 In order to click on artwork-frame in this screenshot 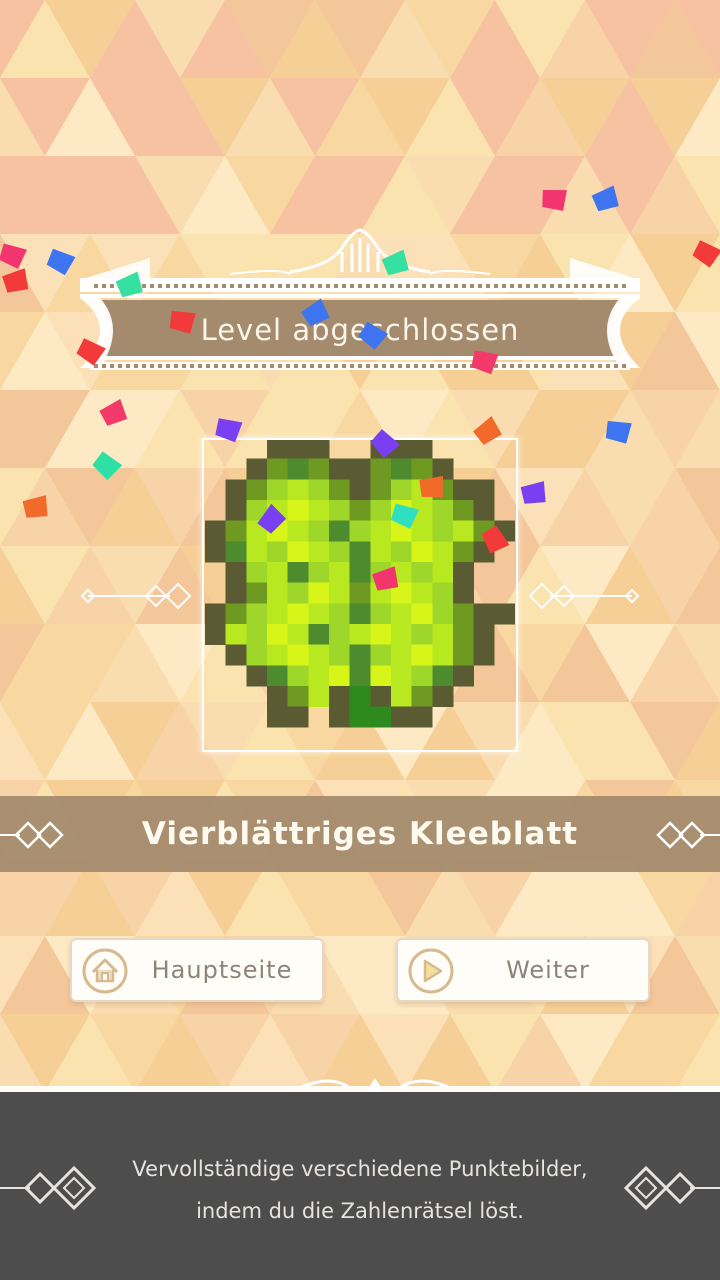, I will do `click(360, 595)`.